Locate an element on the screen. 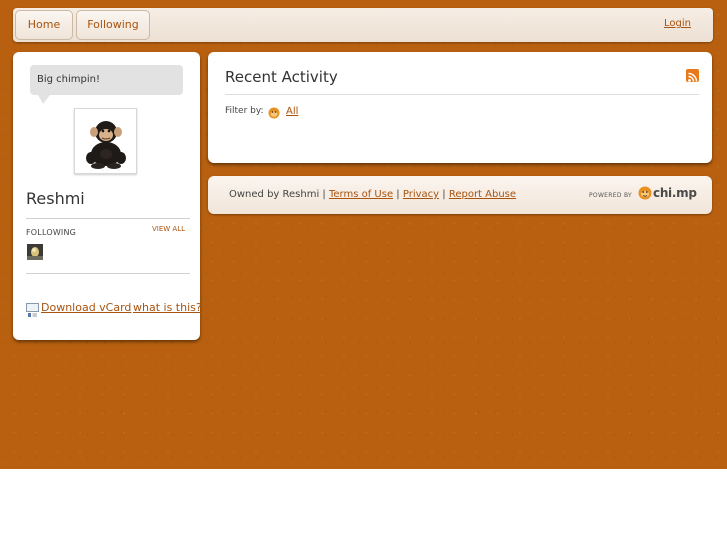 The width and height of the screenshot is (727, 545). powered-by-label: POWERED BY is located at coordinates (611, 195).